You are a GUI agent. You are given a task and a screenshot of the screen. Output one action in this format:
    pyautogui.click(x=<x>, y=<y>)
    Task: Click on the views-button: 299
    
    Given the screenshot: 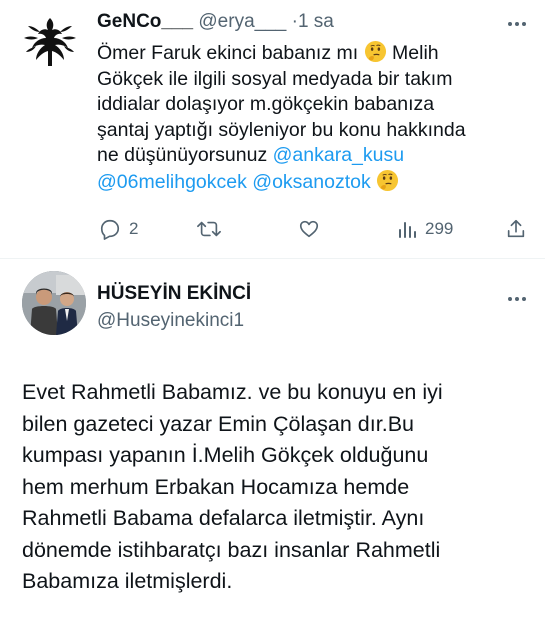 What is the action you would take?
    pyautogui.click(x=425, y=229)
    